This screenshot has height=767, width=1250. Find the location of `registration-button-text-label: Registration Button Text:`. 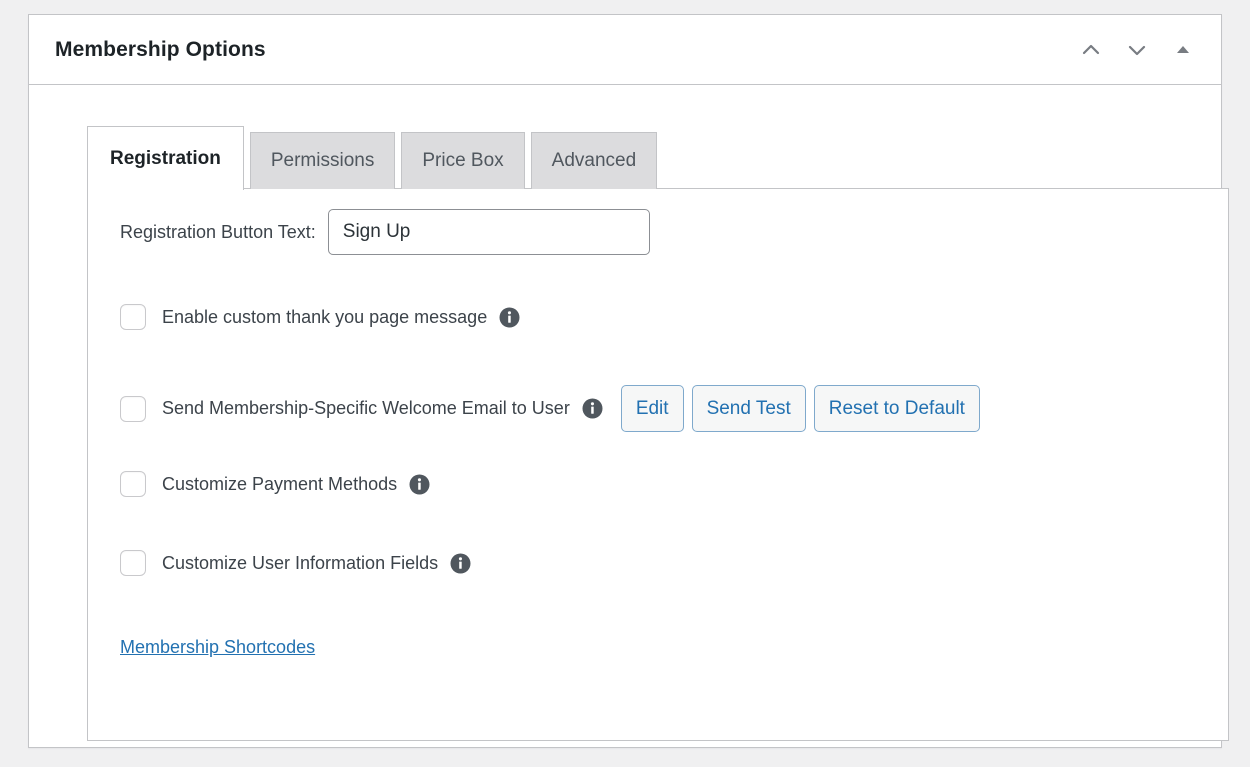

registration-button-text-label: Registration Button Text: is located at coordinates (218, 231).